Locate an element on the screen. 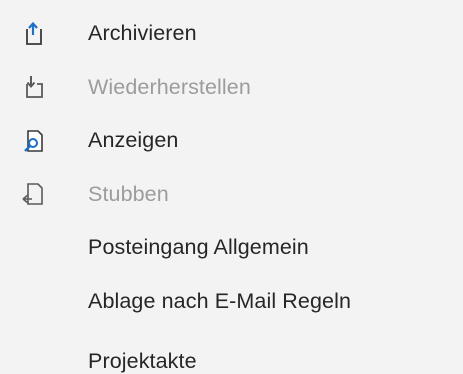 The height and width of the screenshot is (374, 463). menu-item-anzeigen: Anzeigen is located at coordinates (231, 141).